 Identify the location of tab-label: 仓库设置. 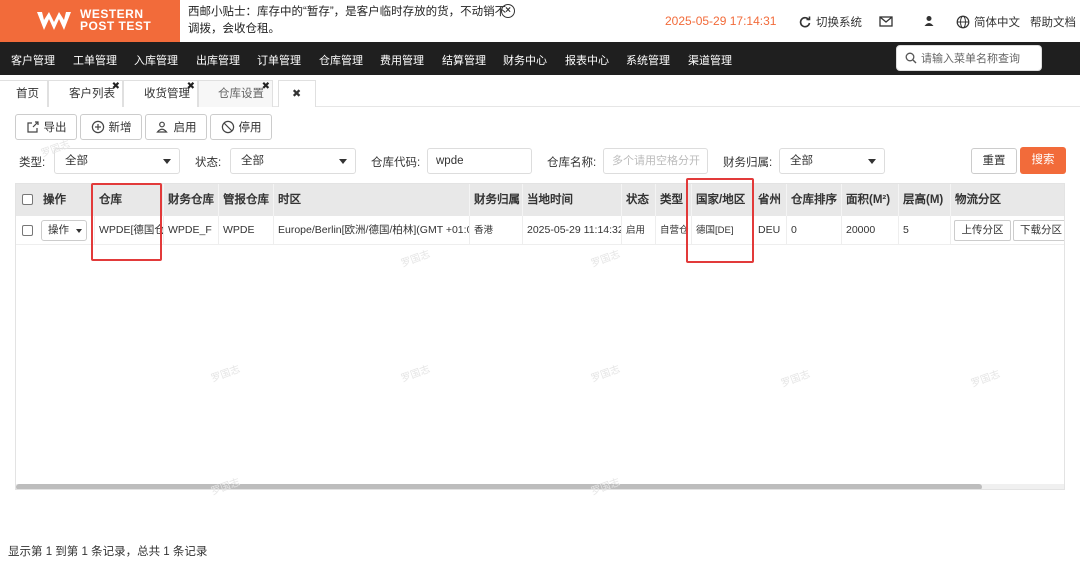
(241, 94).